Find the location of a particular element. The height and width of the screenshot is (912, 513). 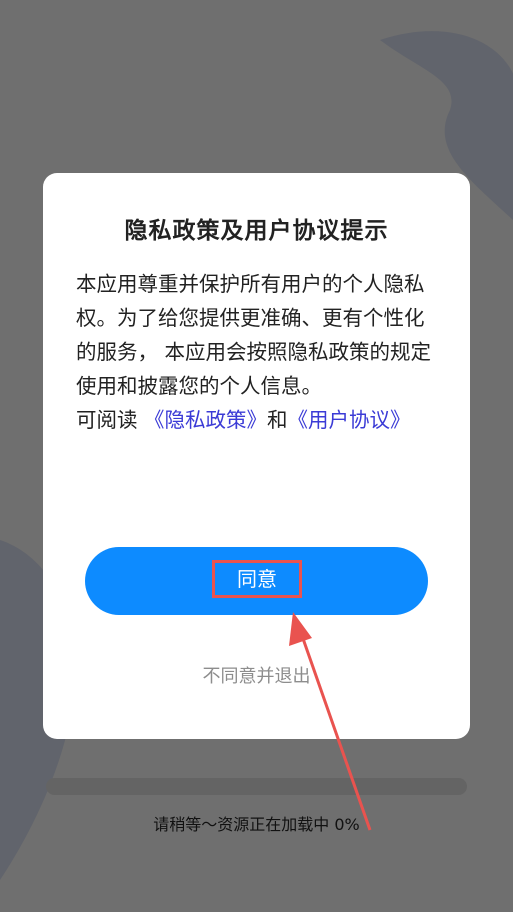

read-links-line: 可阅读 《隐私政策》和《用户协议》 is located at coordinates (257, 420).